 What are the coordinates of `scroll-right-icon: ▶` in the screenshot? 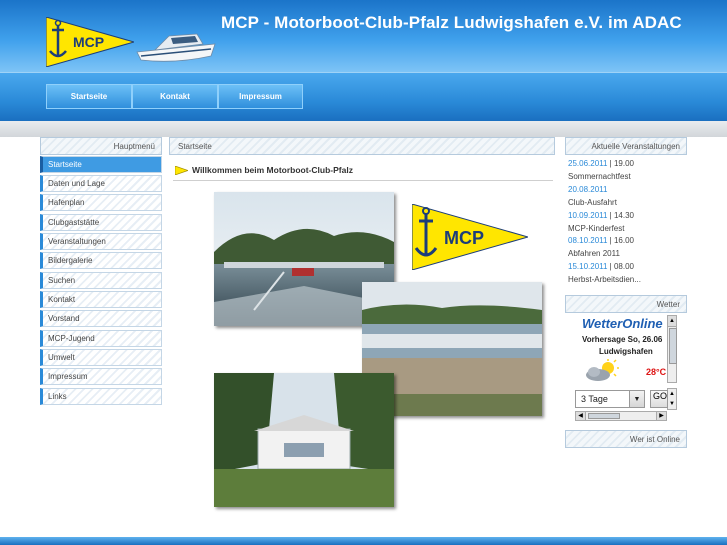 It's located at (661, 416).